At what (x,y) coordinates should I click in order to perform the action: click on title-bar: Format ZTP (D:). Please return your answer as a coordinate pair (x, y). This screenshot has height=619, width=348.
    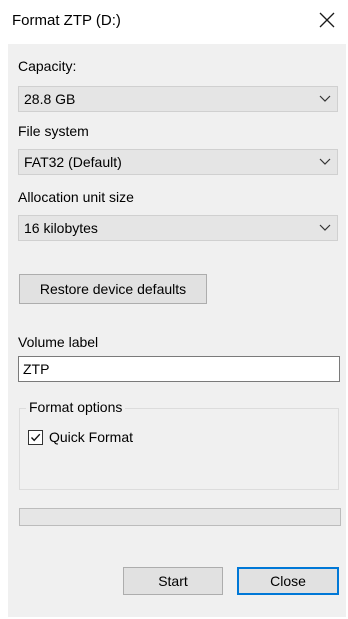
    Looking at the image, I should click on (174, 22).